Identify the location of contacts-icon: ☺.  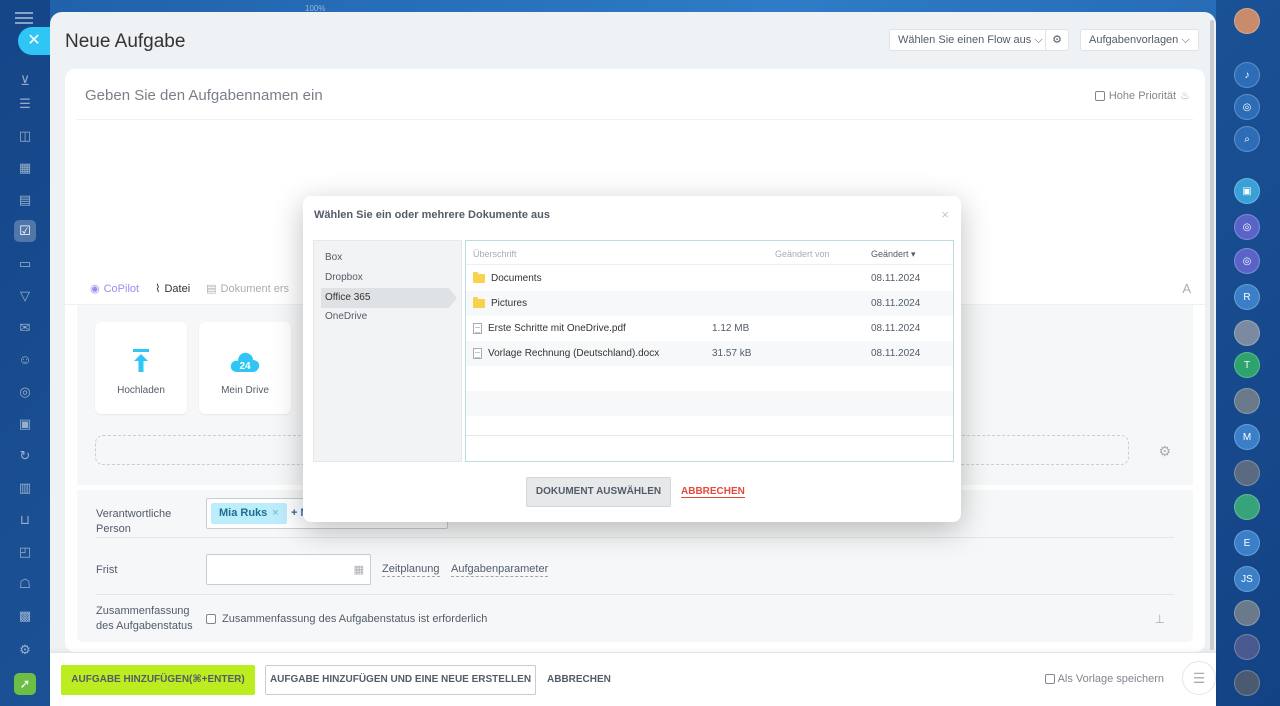
(25, 360).